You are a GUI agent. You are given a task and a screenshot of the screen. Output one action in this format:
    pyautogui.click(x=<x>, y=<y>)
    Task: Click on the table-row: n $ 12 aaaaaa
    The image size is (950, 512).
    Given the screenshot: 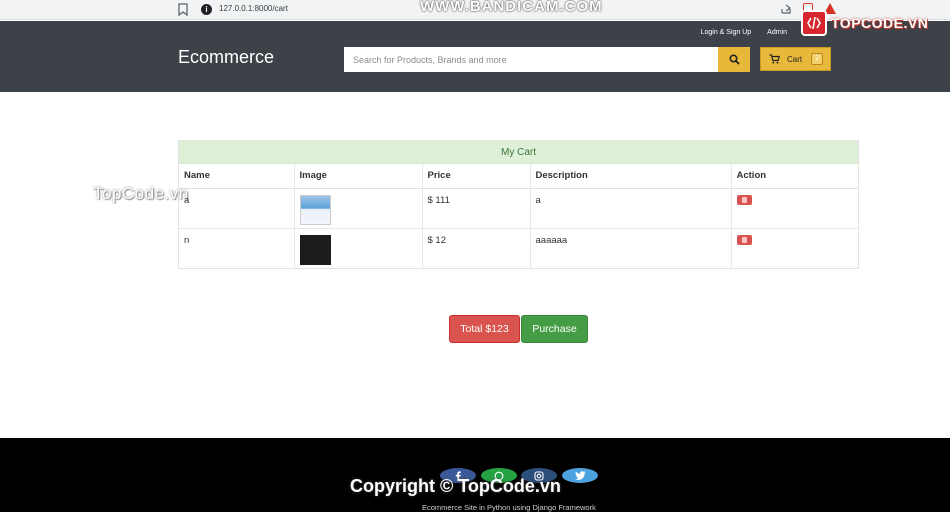 What is the action you would take?
    pyautogui.click(x=518, y=248)
    